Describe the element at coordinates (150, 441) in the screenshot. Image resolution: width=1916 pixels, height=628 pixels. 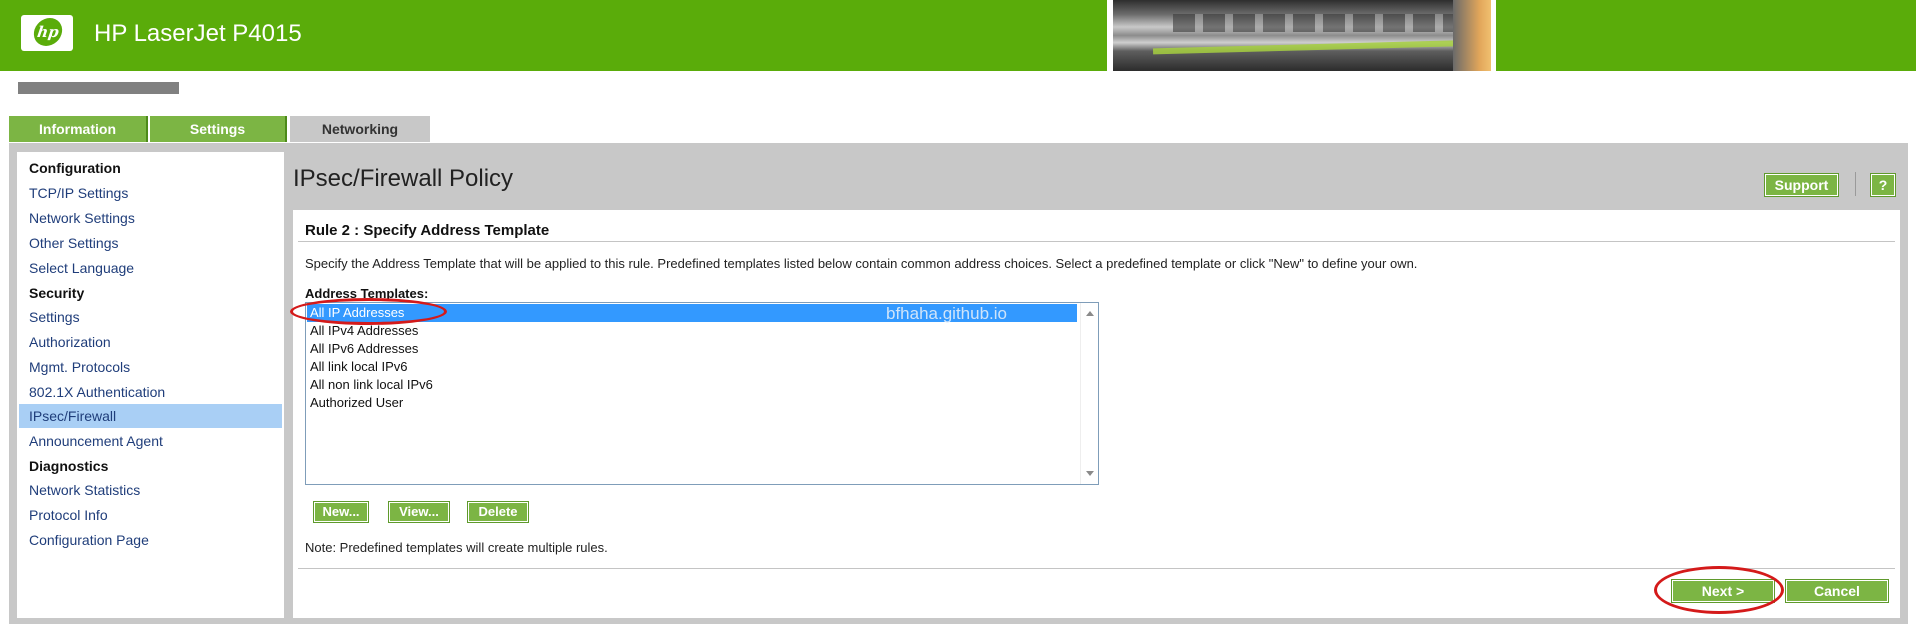
I see `sidebar-item-announcement-agent: Announcement Agent` at that location.